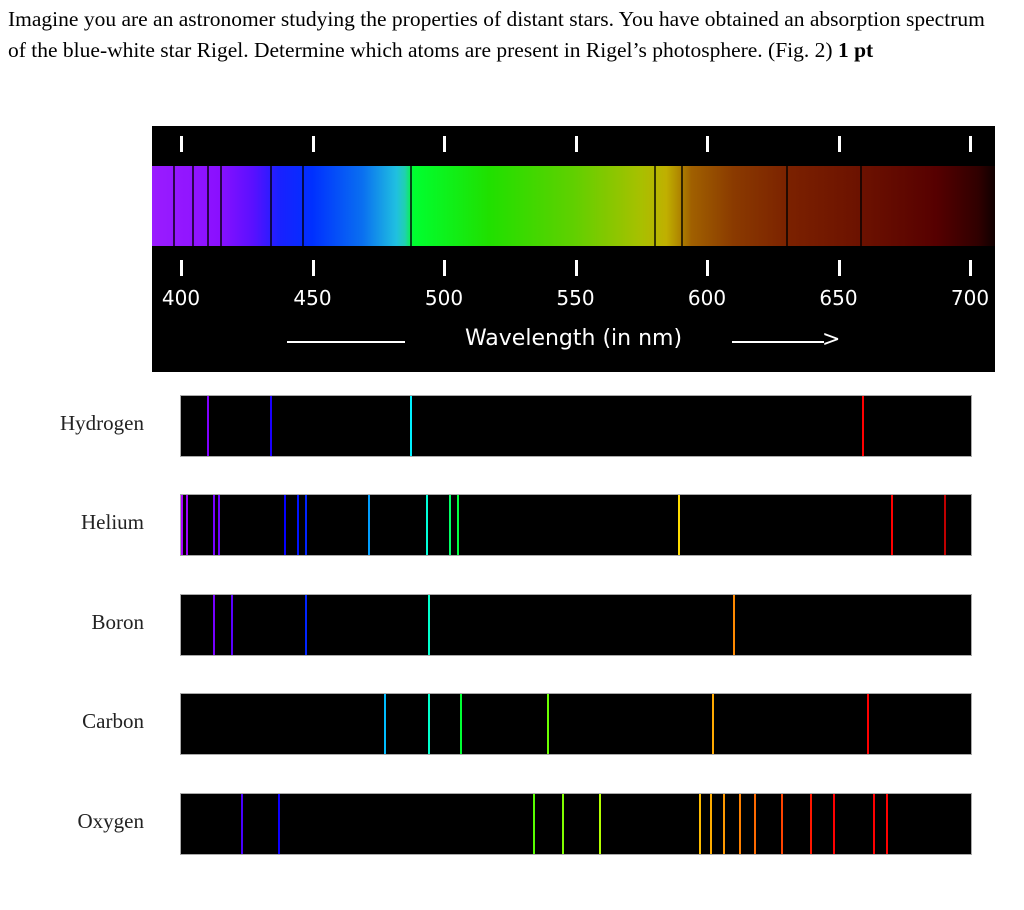  What do you see at coordinates (575, 298) in the screenshot?
I see `tick-label: 550` at bounding box center [575, 298].